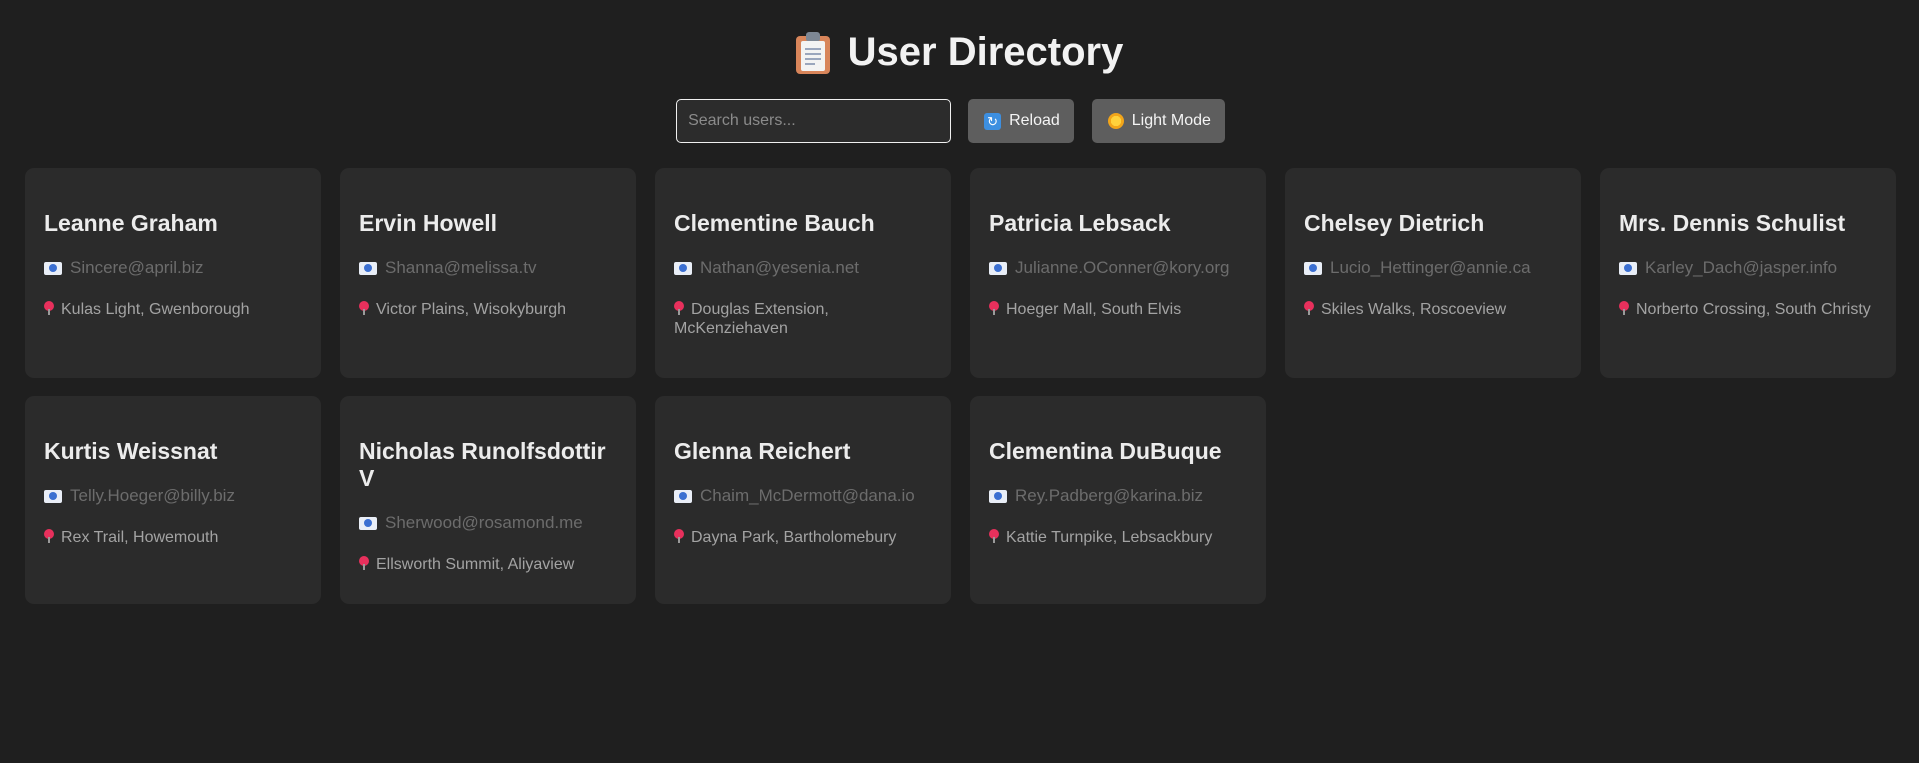  What do you see at coordinates (1741, 267) in the screenshot?
I see `user-email-text: Karley_Dach@jasper.info` at bounding box center [1741, 267].